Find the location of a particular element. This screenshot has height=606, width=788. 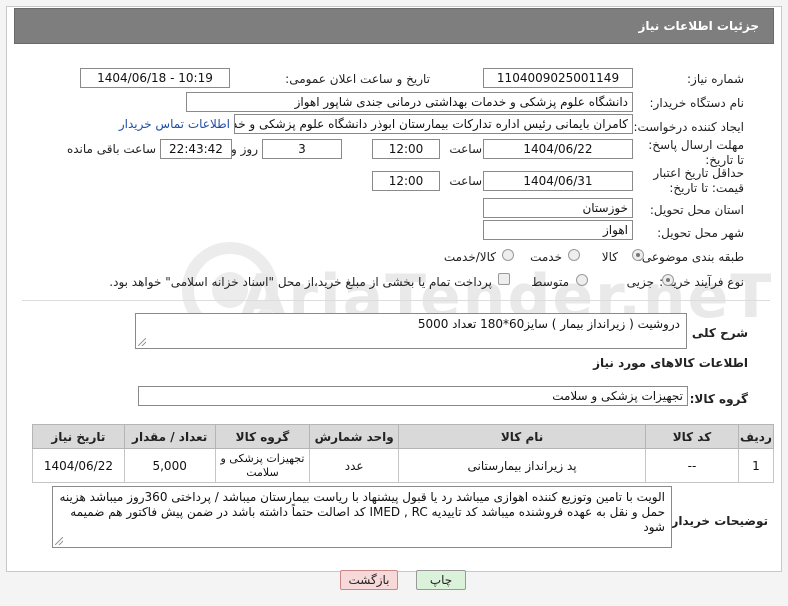

cell-quantity: 5,000 is located at coordinates (169, 465).